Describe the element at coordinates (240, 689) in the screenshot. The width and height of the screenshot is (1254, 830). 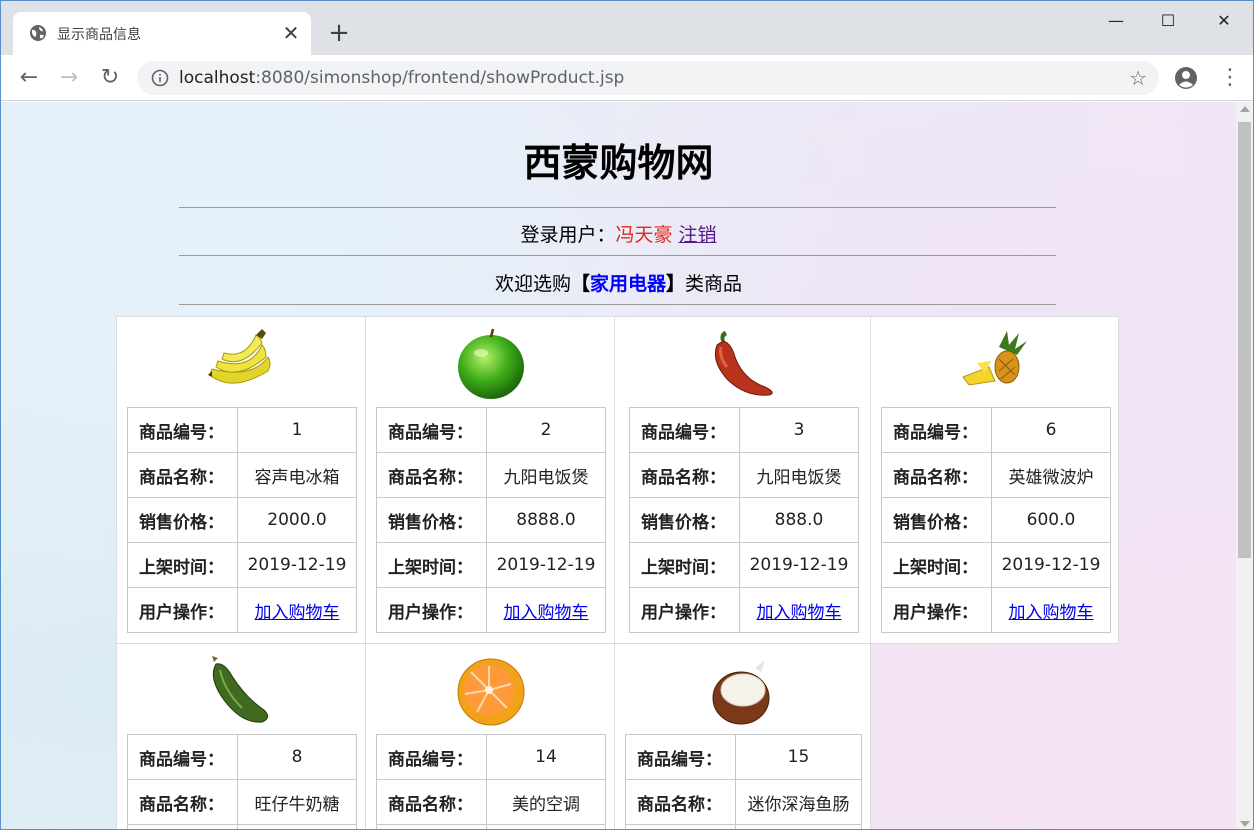
I see `zucchini-icon` at that location.